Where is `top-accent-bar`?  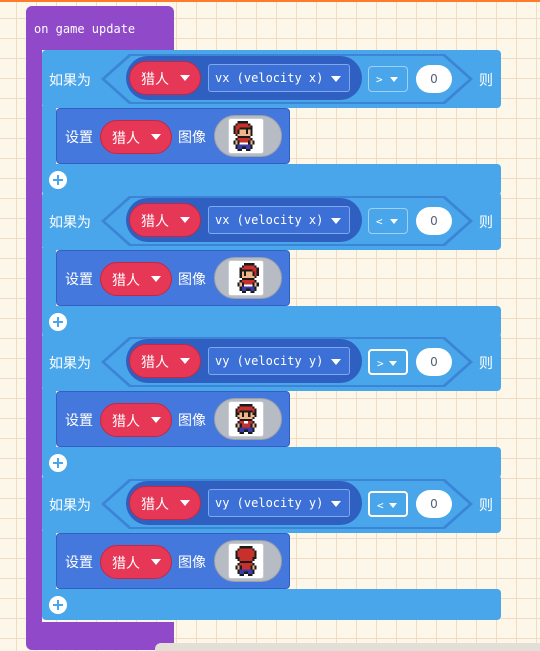
top-accent-bar is located at coordinates (270, 1).